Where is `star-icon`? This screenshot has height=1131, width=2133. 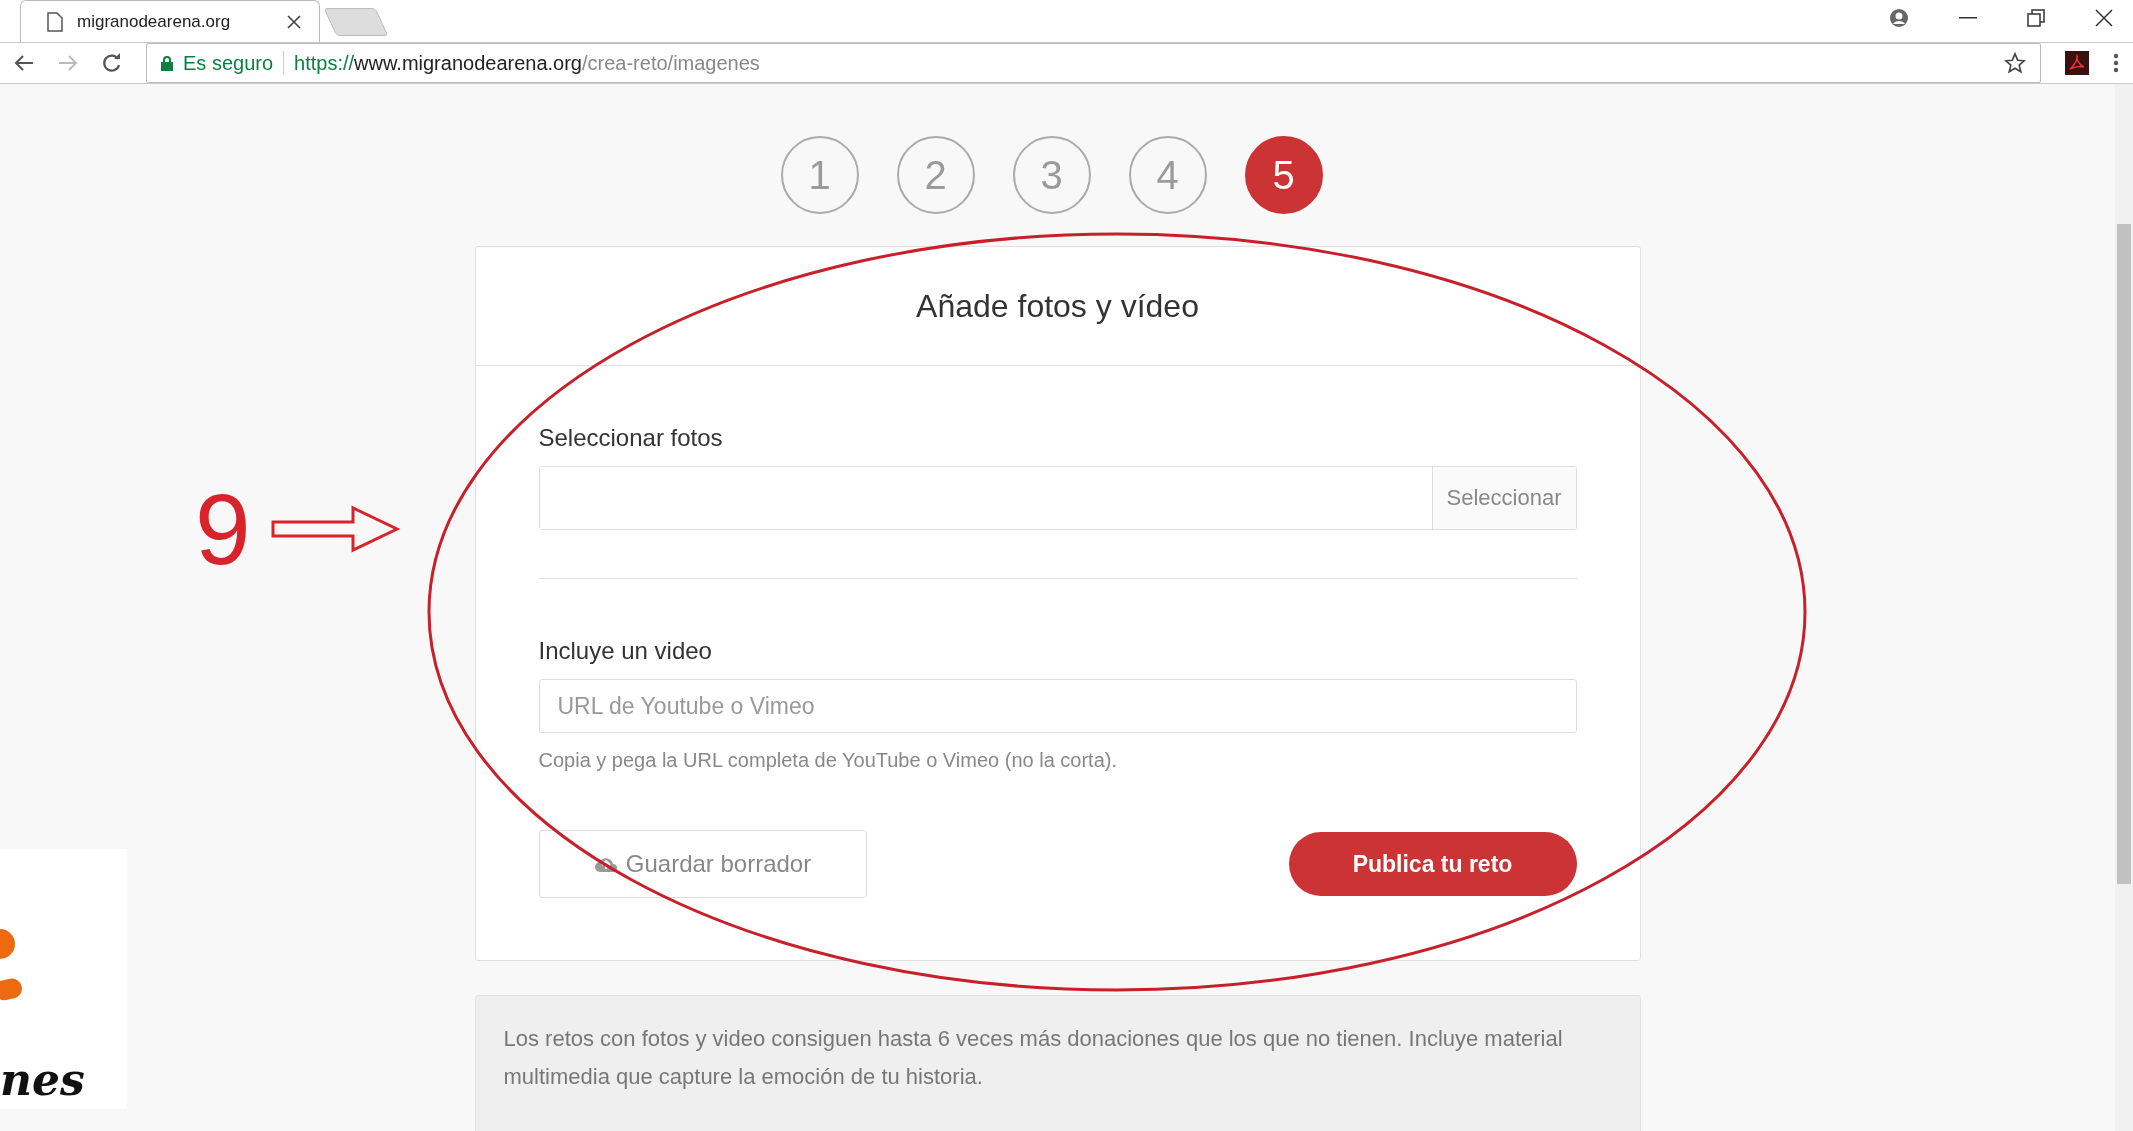 star-icon is located at coordinates (2015, 63).